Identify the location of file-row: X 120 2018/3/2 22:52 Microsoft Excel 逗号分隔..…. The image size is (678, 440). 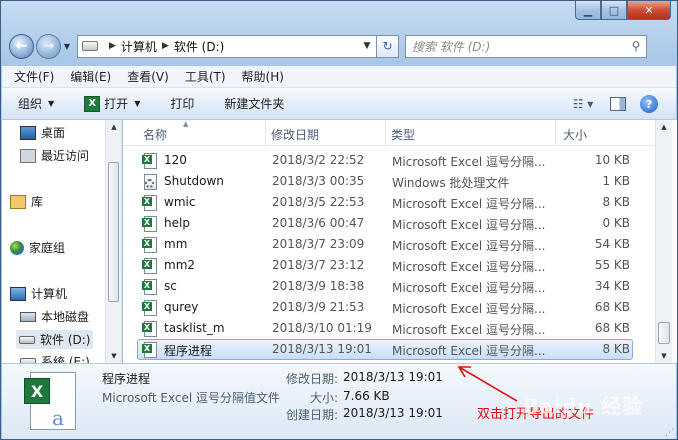
(385, 160).